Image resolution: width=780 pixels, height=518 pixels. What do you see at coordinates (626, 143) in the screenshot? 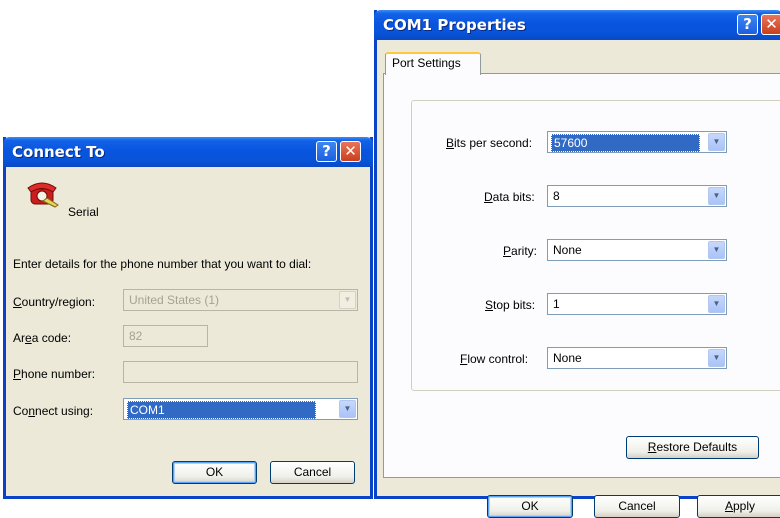
I see `bits-per-second-value: 57600` at bounding box center [626, 143].